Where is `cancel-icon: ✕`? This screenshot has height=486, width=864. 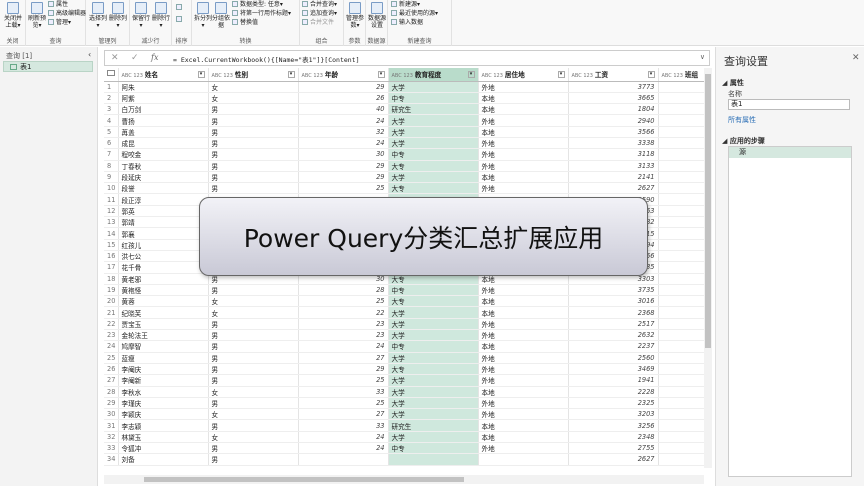
cancel-icon: ✕ is located at coordinates (115, 58).